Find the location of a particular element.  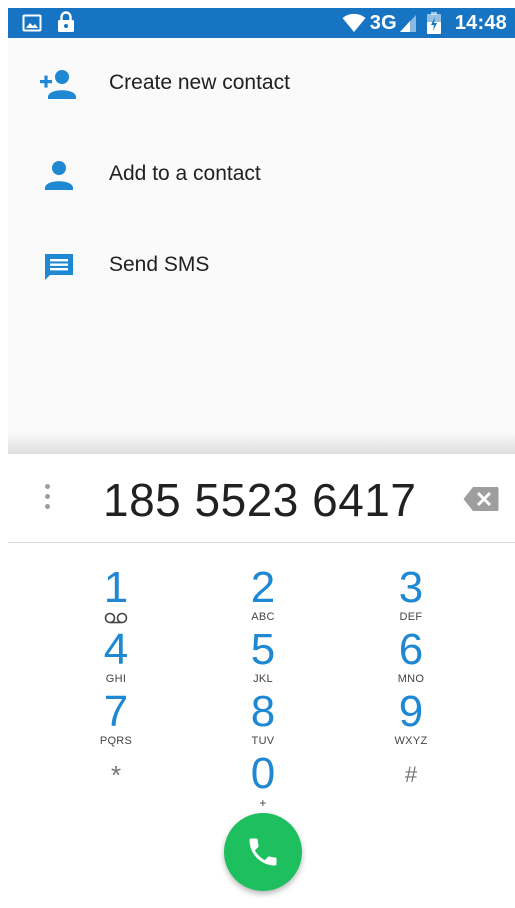

key-letters: WXYZ is located at coordinates (411, 741).